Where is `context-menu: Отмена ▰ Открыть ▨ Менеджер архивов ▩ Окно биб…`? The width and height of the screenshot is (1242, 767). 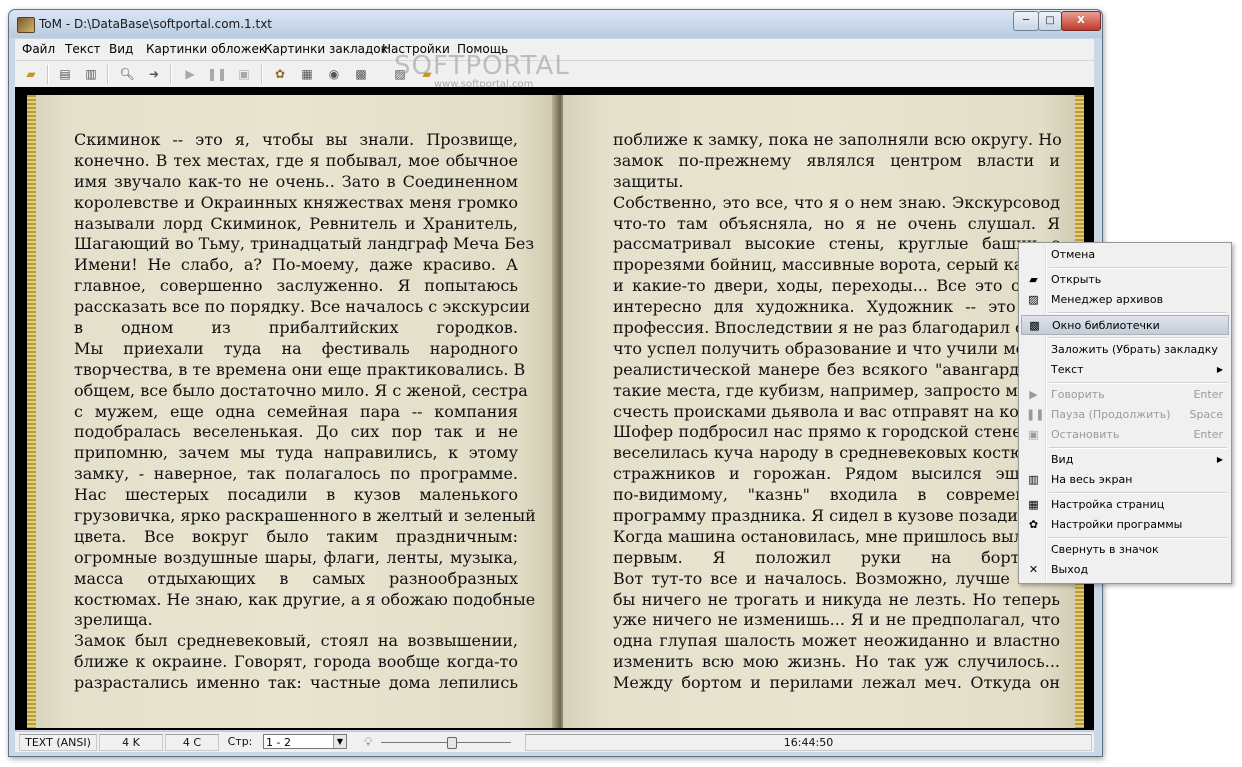
context-menu: Отмена ▰ Открыть ▨ Менеджер архивов ▩ Окно биб… is located at coordinates (1125, 413).